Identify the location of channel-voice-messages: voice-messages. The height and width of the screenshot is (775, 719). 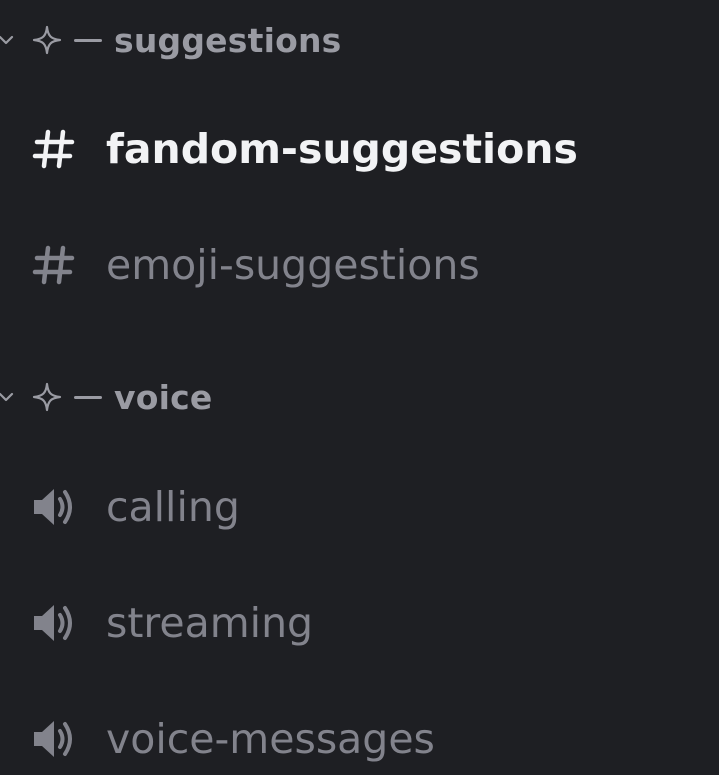
(231, 739).